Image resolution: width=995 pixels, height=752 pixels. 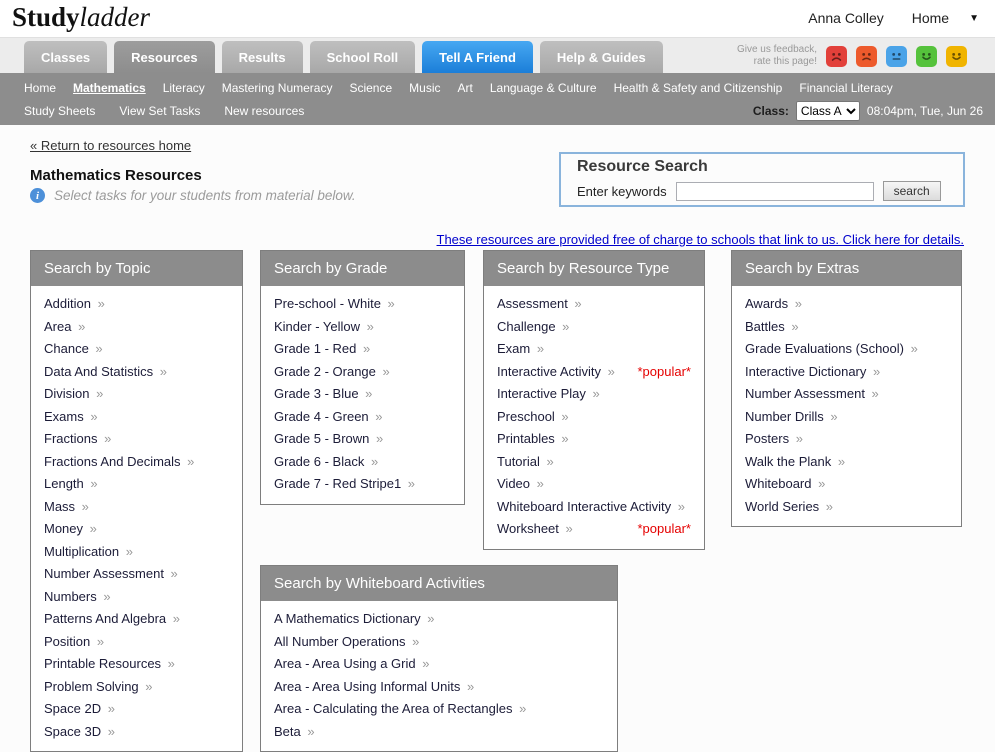 What do you see at coordinates (846, 507) in the screenshot?
I see `list-item: World Series »` at bounding box center [846, 507].